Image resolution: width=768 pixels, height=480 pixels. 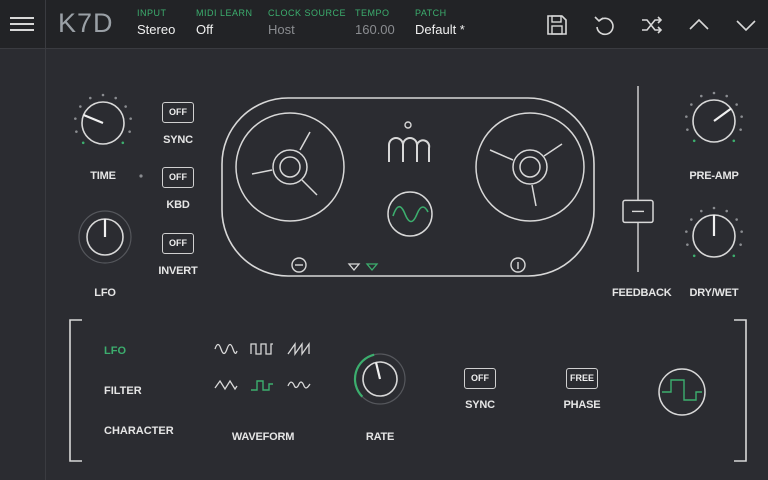 What do you see at coordinates (139, 431) in the screenshot?
I see `tab-character: CHARACTER` at bounding box center [139, 431].